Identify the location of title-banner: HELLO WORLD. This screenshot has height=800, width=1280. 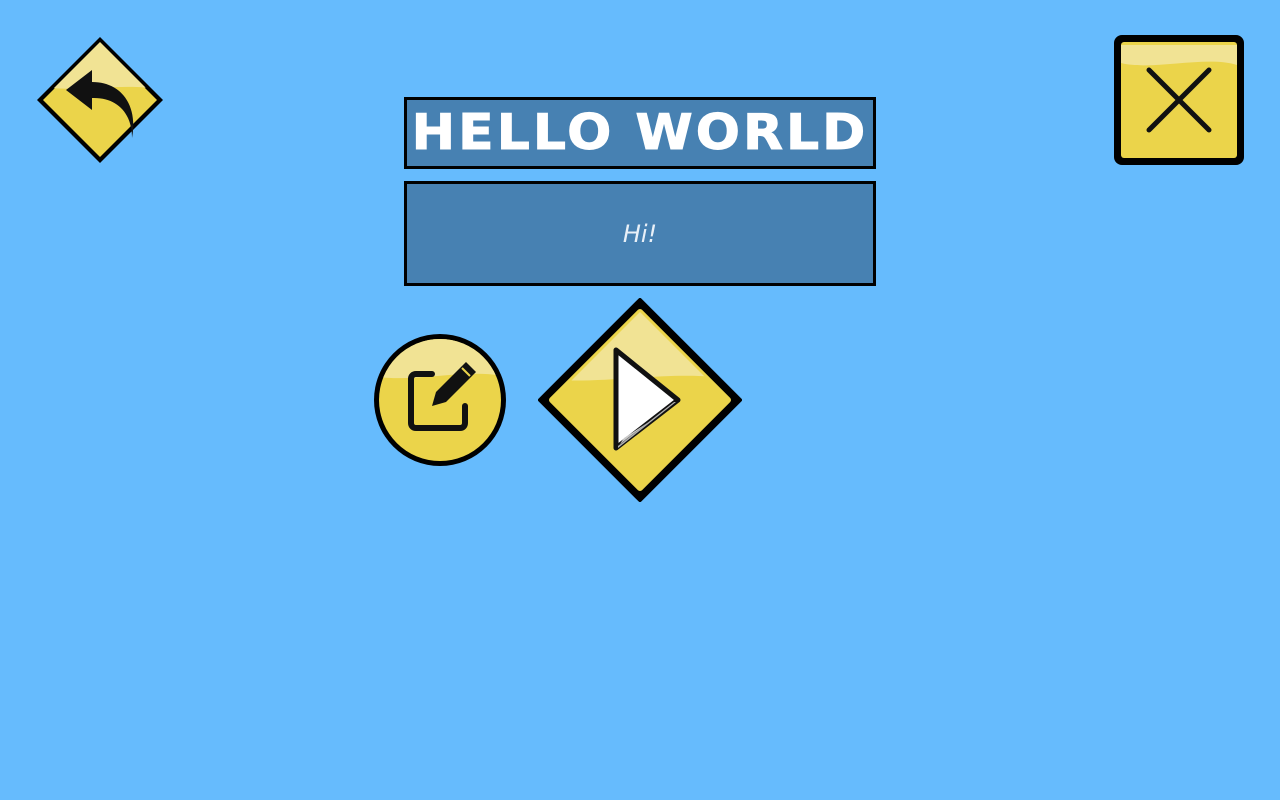
(640, 133).